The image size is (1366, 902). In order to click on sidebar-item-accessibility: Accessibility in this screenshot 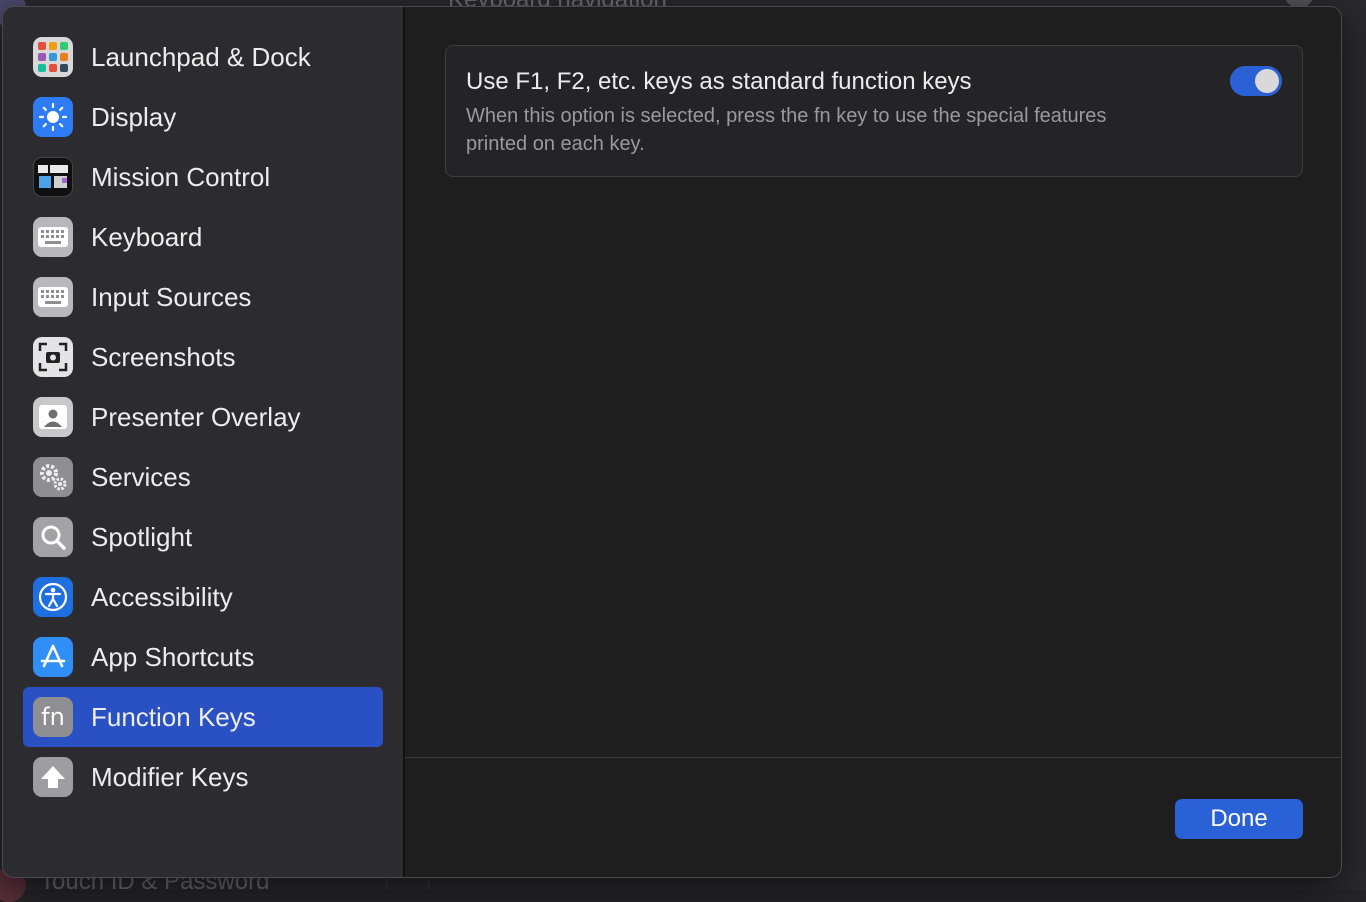, I will do `click(203, 597)`.